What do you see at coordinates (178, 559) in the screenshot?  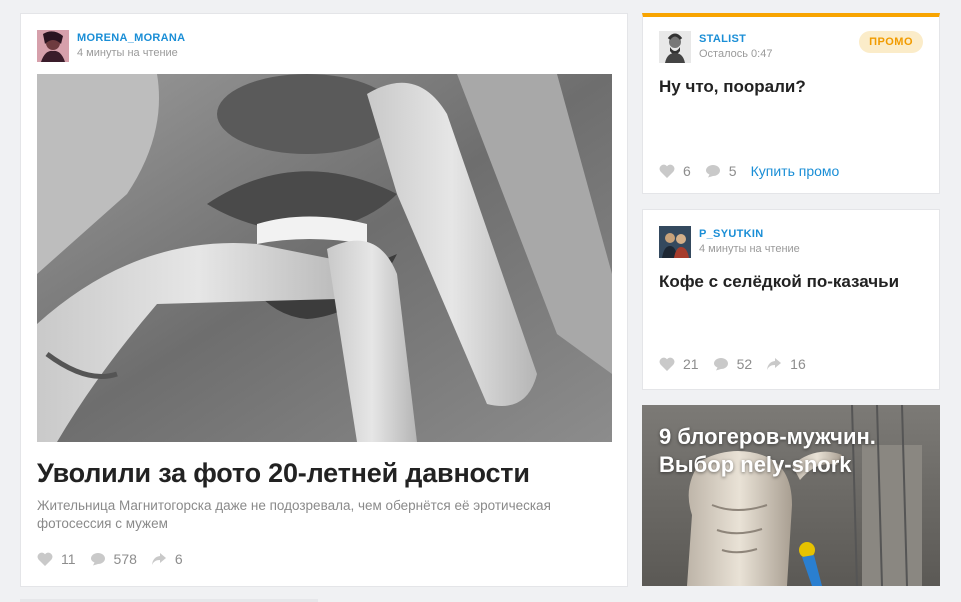 I see `share-count: 6` at bounding box center [178, 559].